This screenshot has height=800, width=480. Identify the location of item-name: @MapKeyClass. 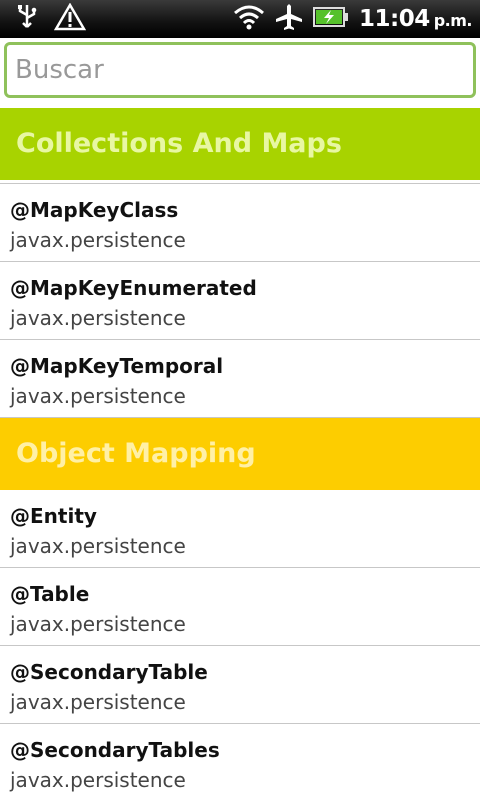
(94, 210).